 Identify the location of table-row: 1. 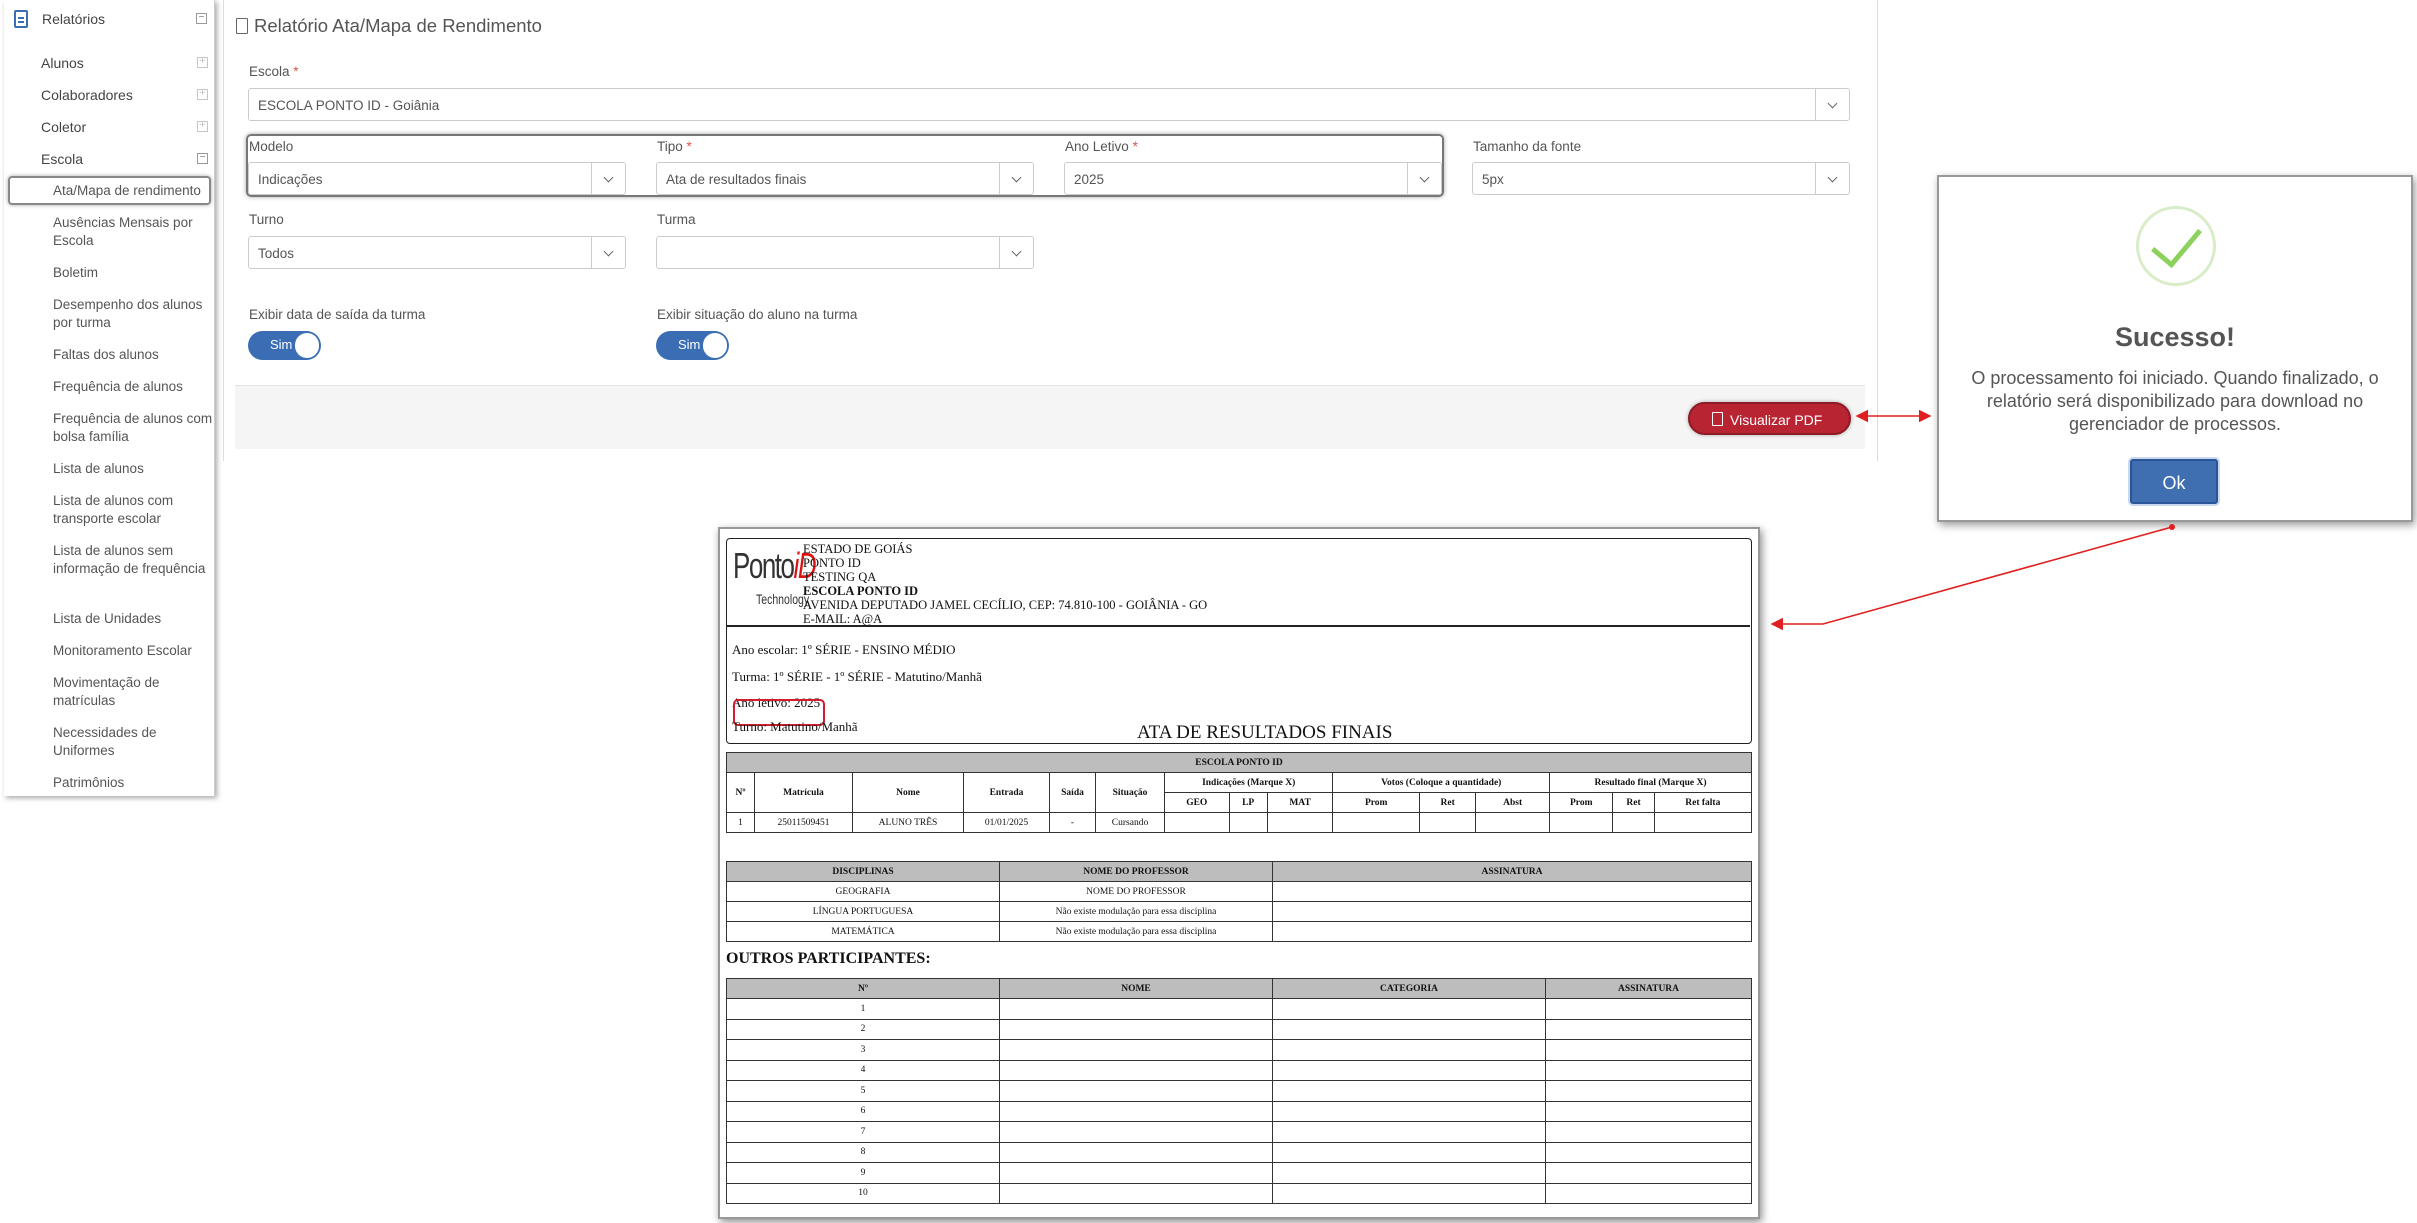
(1239, 1009).